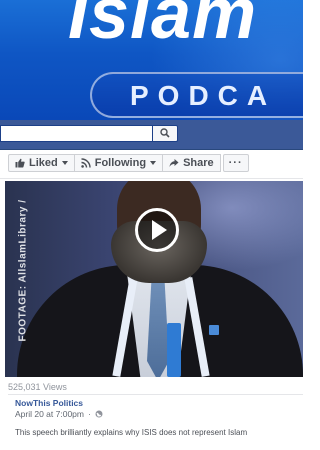 The image size is (320, 450). Describe the element at coordinates (37, 387) in the screenshot. I see `view-count: 525,031 Views` at that location.